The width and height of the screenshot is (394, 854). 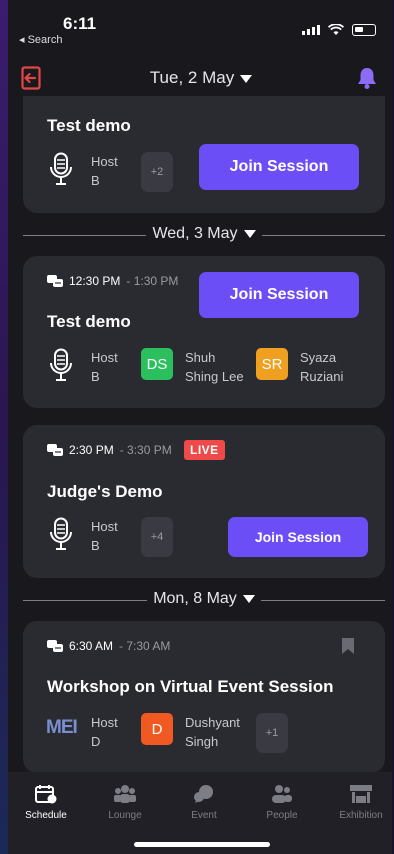 I want to click on session-time: 6:30 AM - 7:30 AM, so click(x=108, y=646).